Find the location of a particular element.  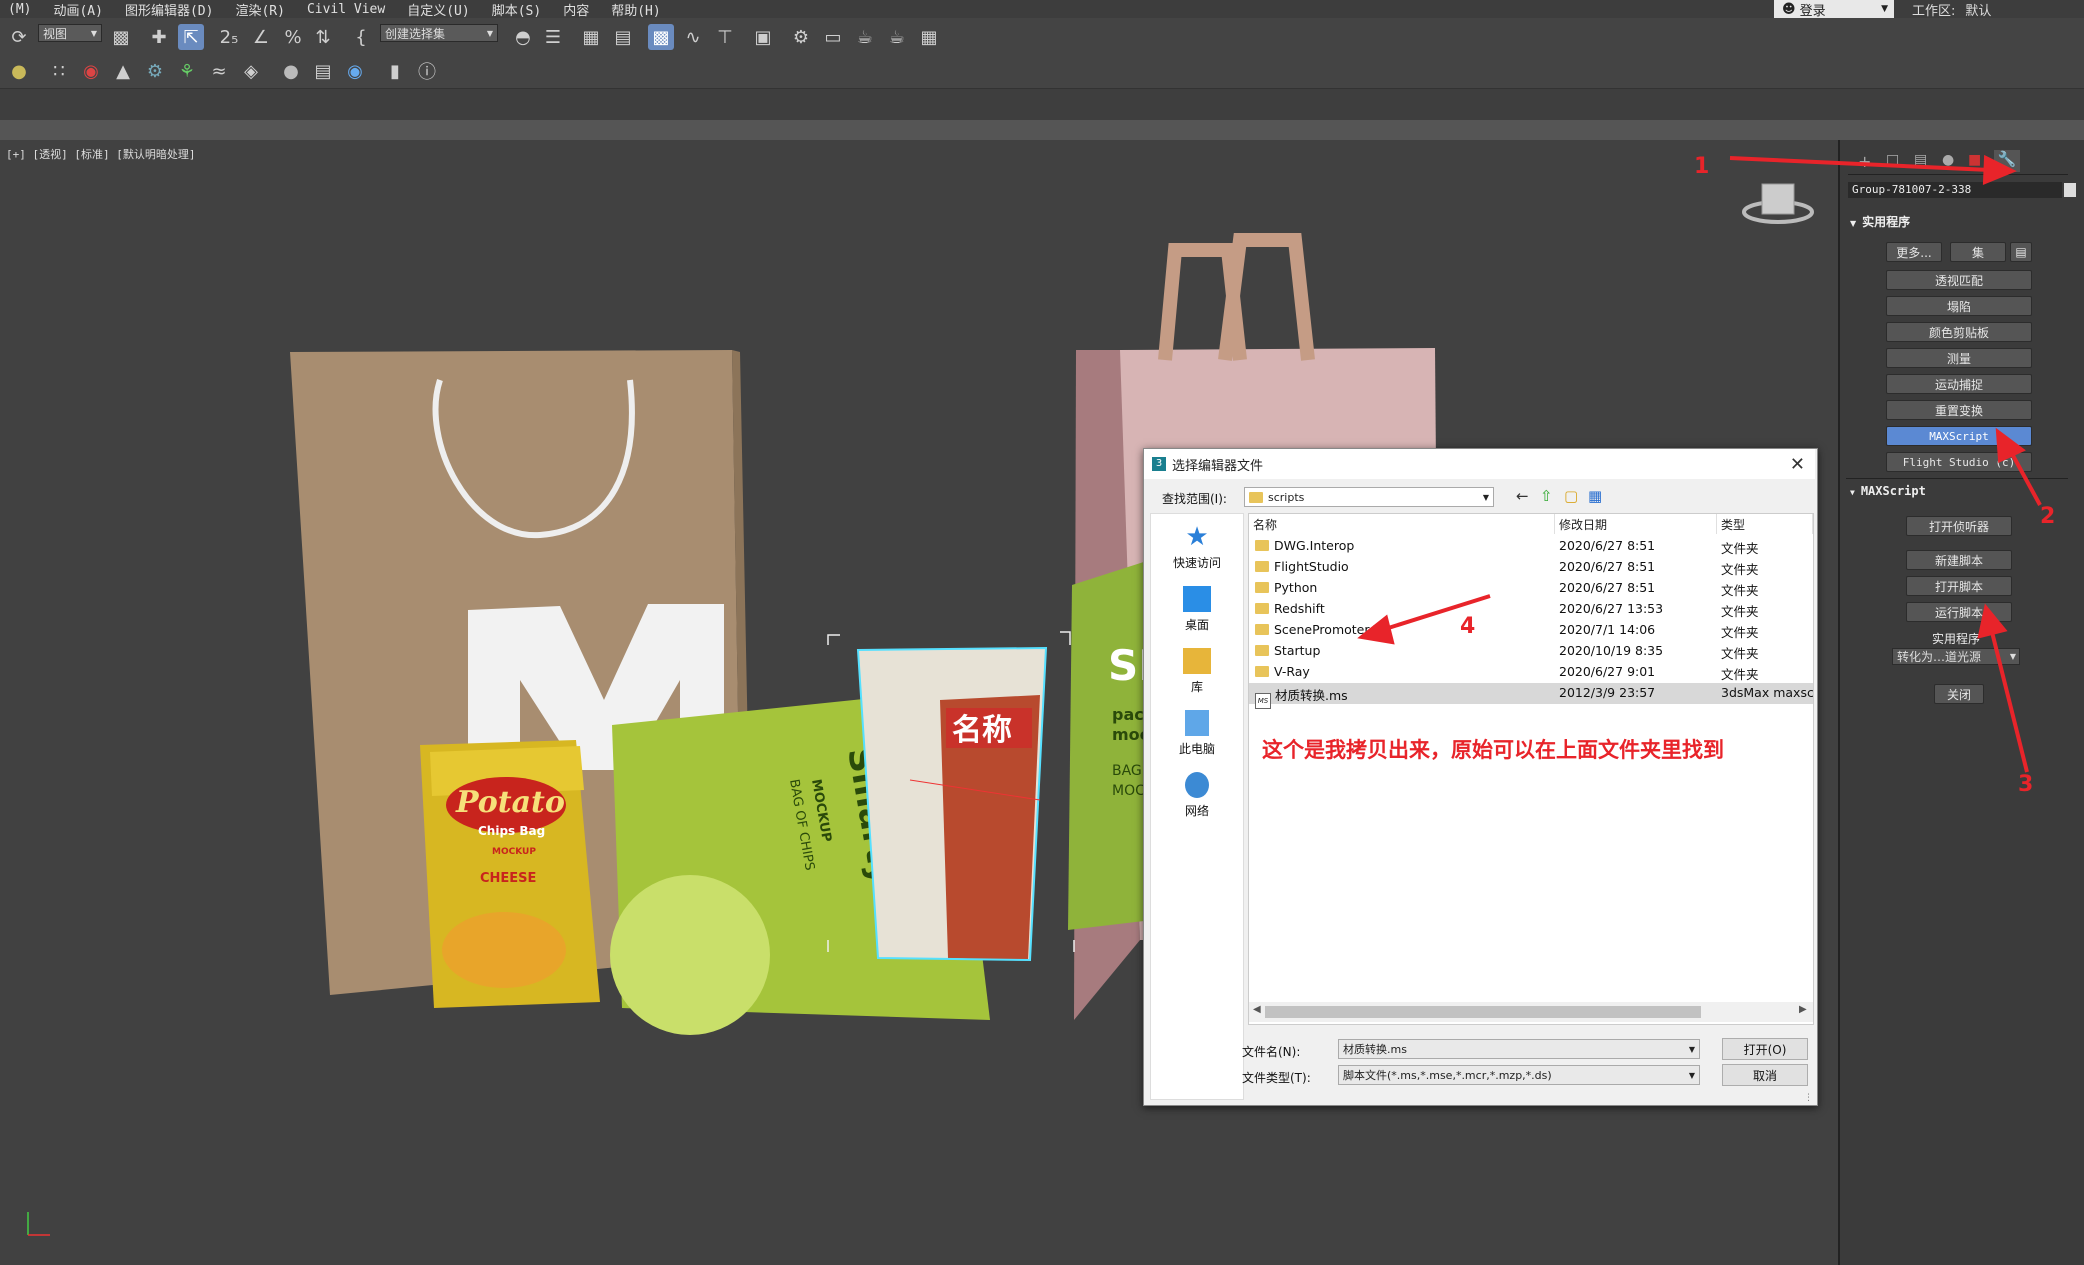

arrow-3-head is located at coordinates (1992, 621).